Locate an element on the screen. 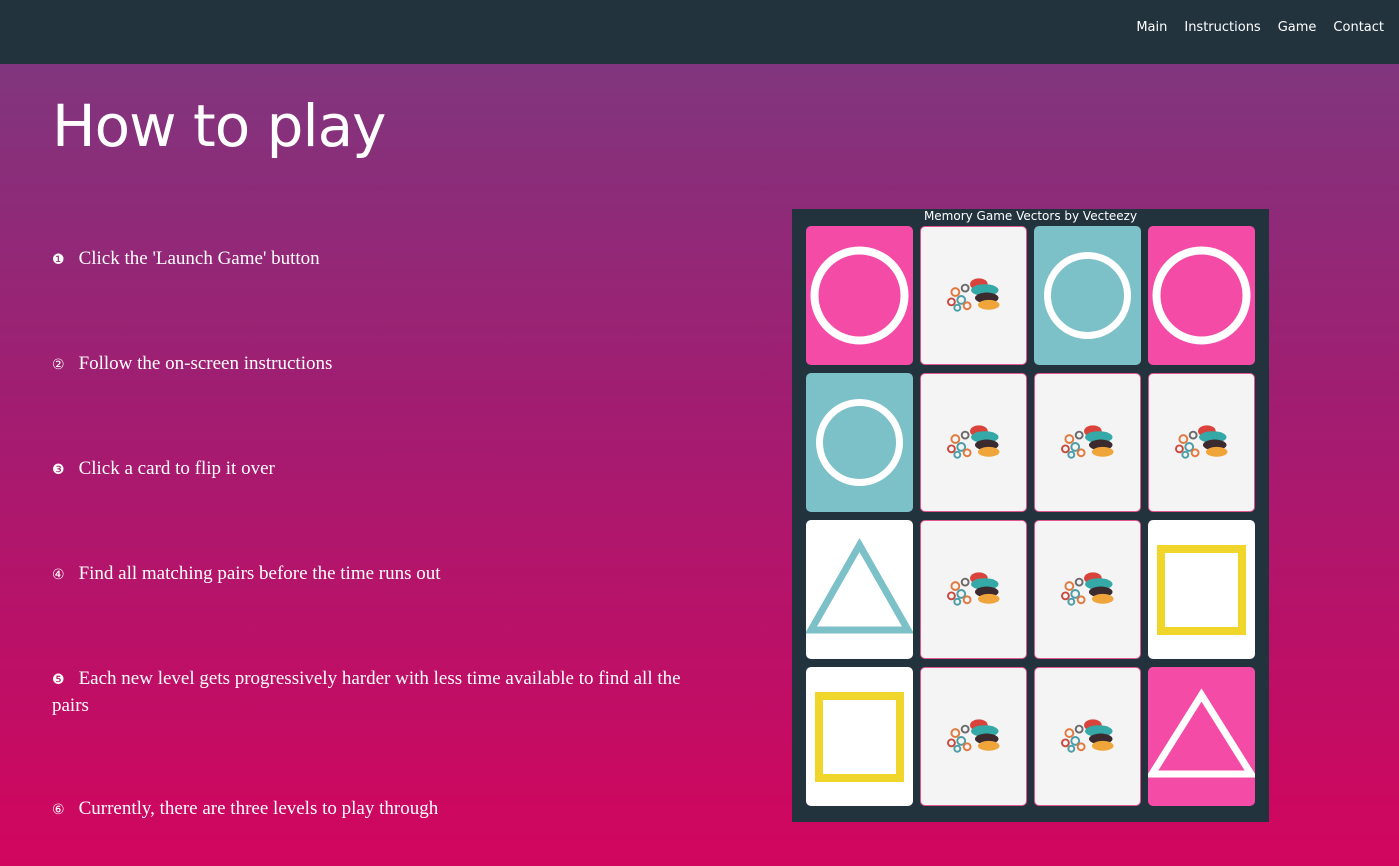 The image size is (1399, 866). step-number: ❺ is located at coordinates (58, 680).